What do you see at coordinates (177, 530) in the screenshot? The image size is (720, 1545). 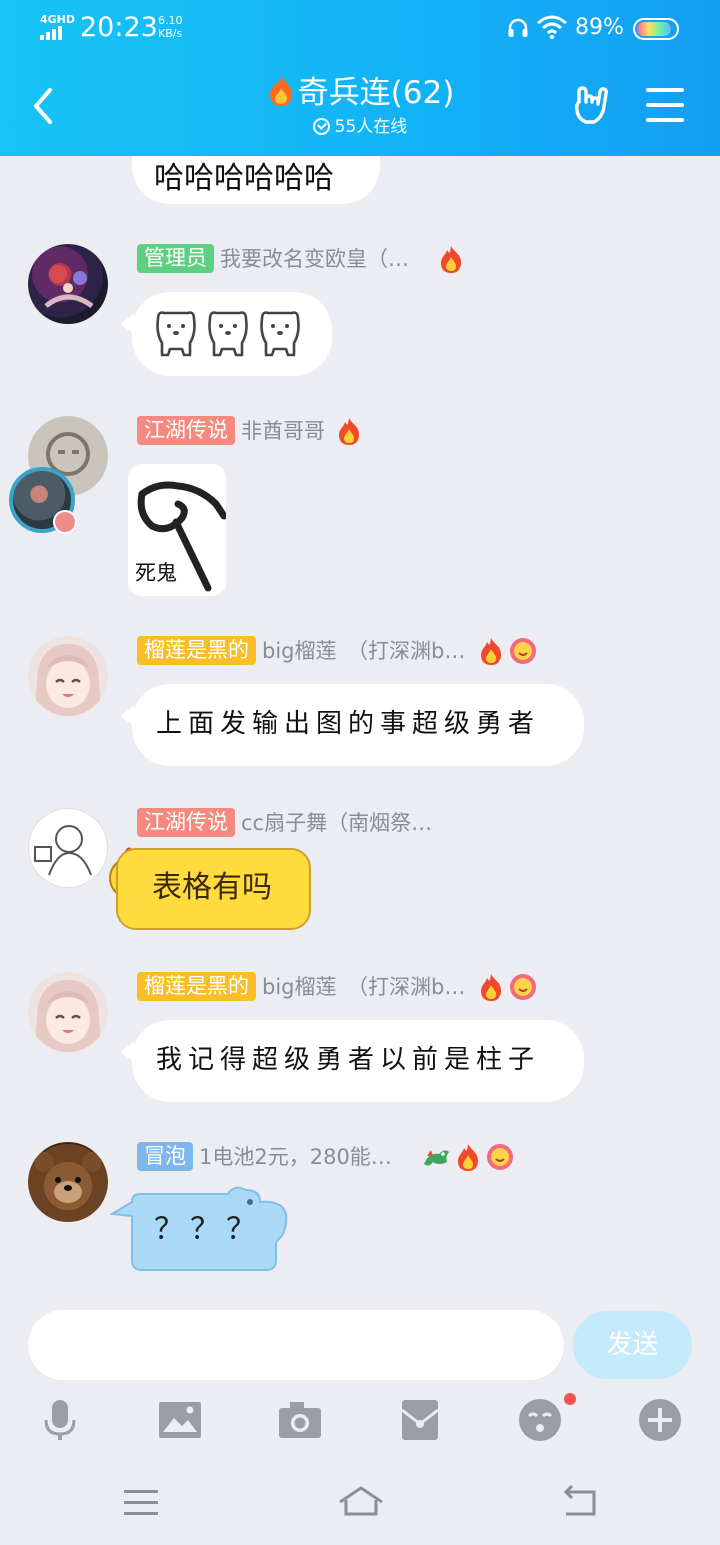 I see `sticker-image: 死鬼` at bounding box center [177, 530].